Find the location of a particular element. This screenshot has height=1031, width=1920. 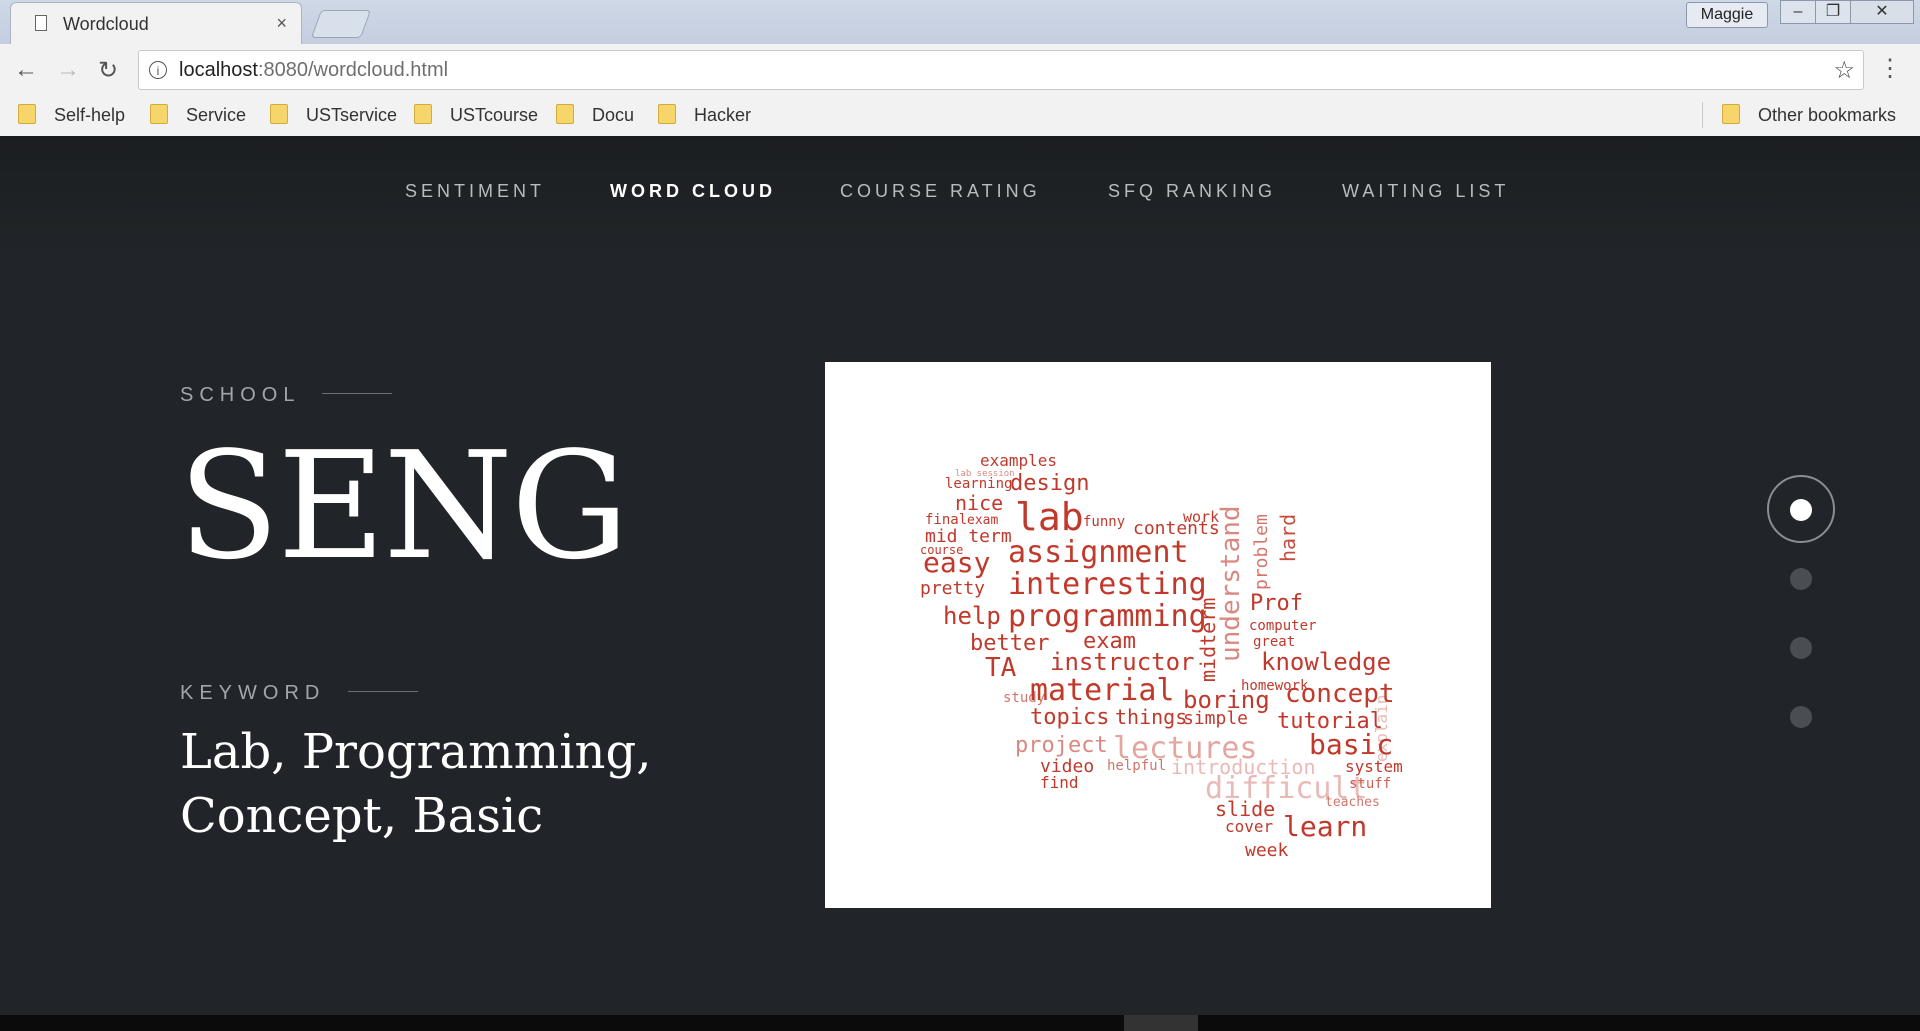

bookmark-label: Docu is located at coordinates (613, 115).